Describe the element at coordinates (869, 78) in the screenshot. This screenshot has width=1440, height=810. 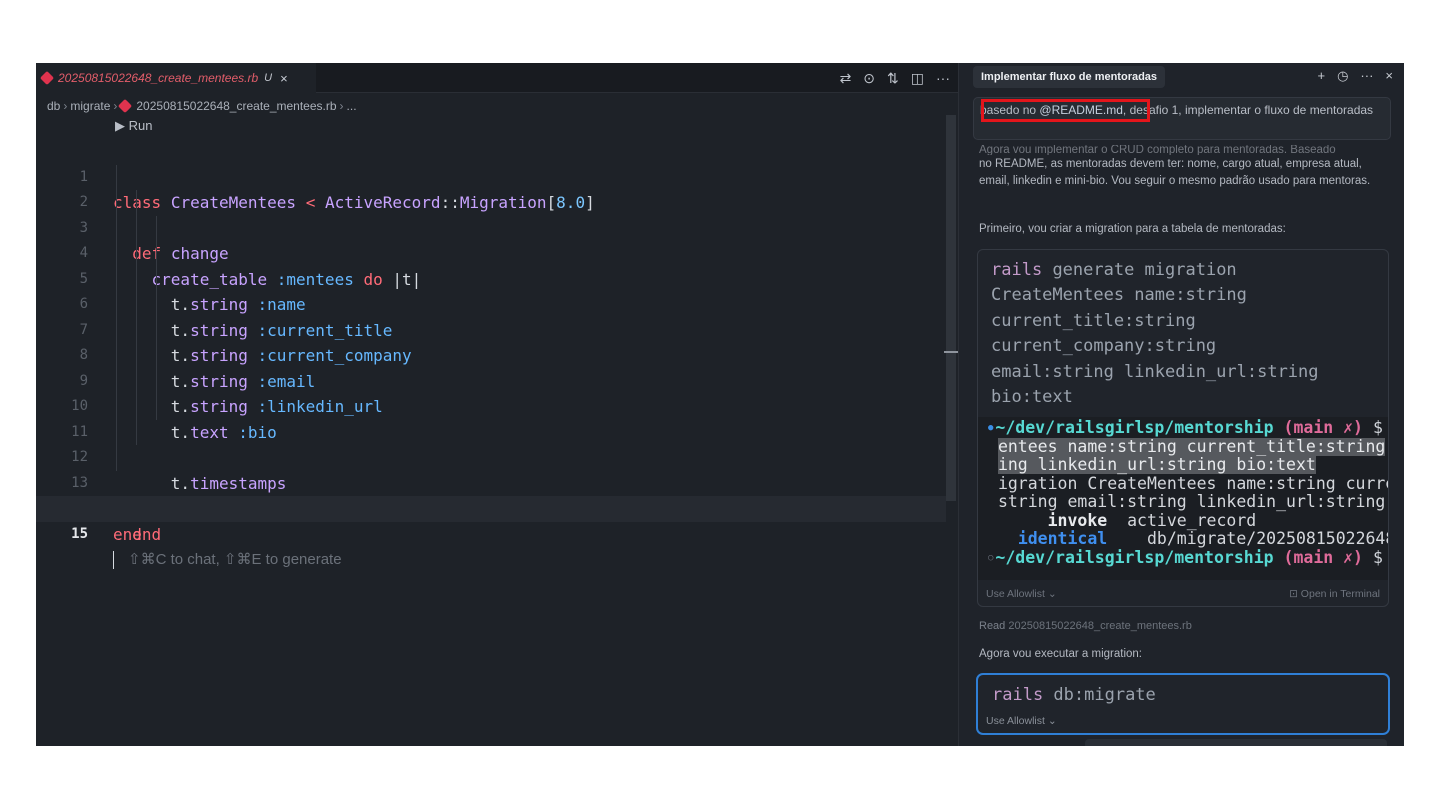
I see `record-icon: ⊙` at that location.